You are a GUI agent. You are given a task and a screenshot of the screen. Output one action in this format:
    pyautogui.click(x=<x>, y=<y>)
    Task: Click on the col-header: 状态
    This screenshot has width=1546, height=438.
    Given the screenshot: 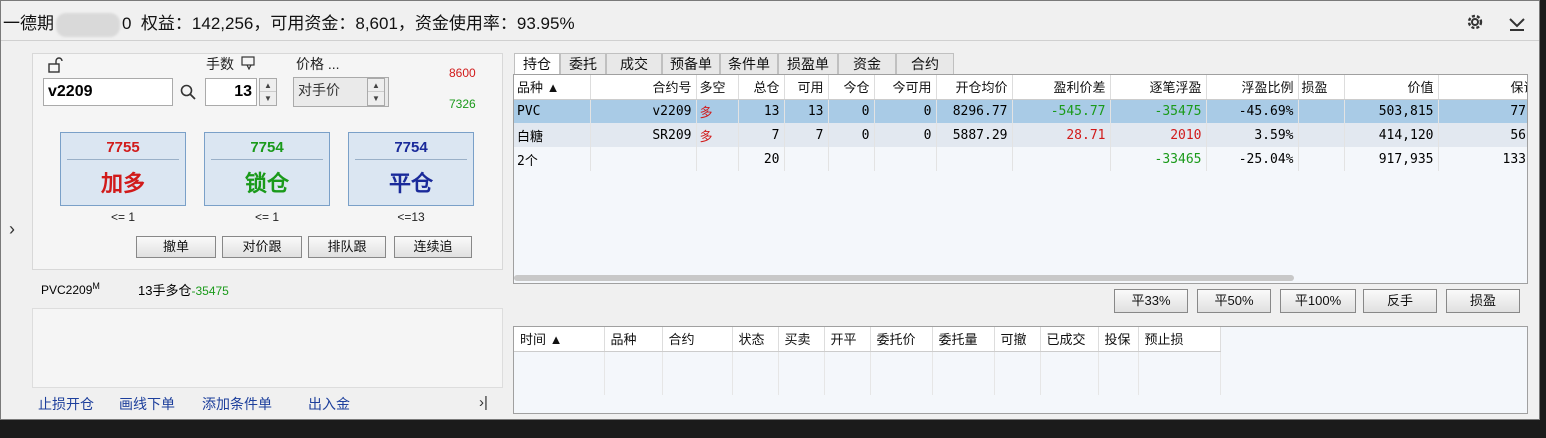 What is the action you would take?
    pyautogui.click(x=755, y=339)
    